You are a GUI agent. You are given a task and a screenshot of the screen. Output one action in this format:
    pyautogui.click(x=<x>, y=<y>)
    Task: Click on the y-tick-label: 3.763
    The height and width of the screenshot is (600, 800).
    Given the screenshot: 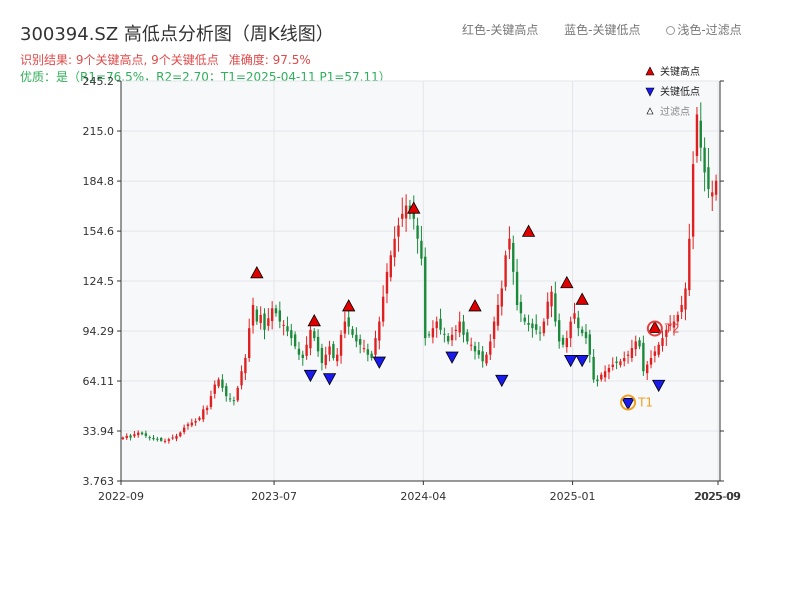 What is the action you would take?
    pyautogui.click(x=99, y=481)
    